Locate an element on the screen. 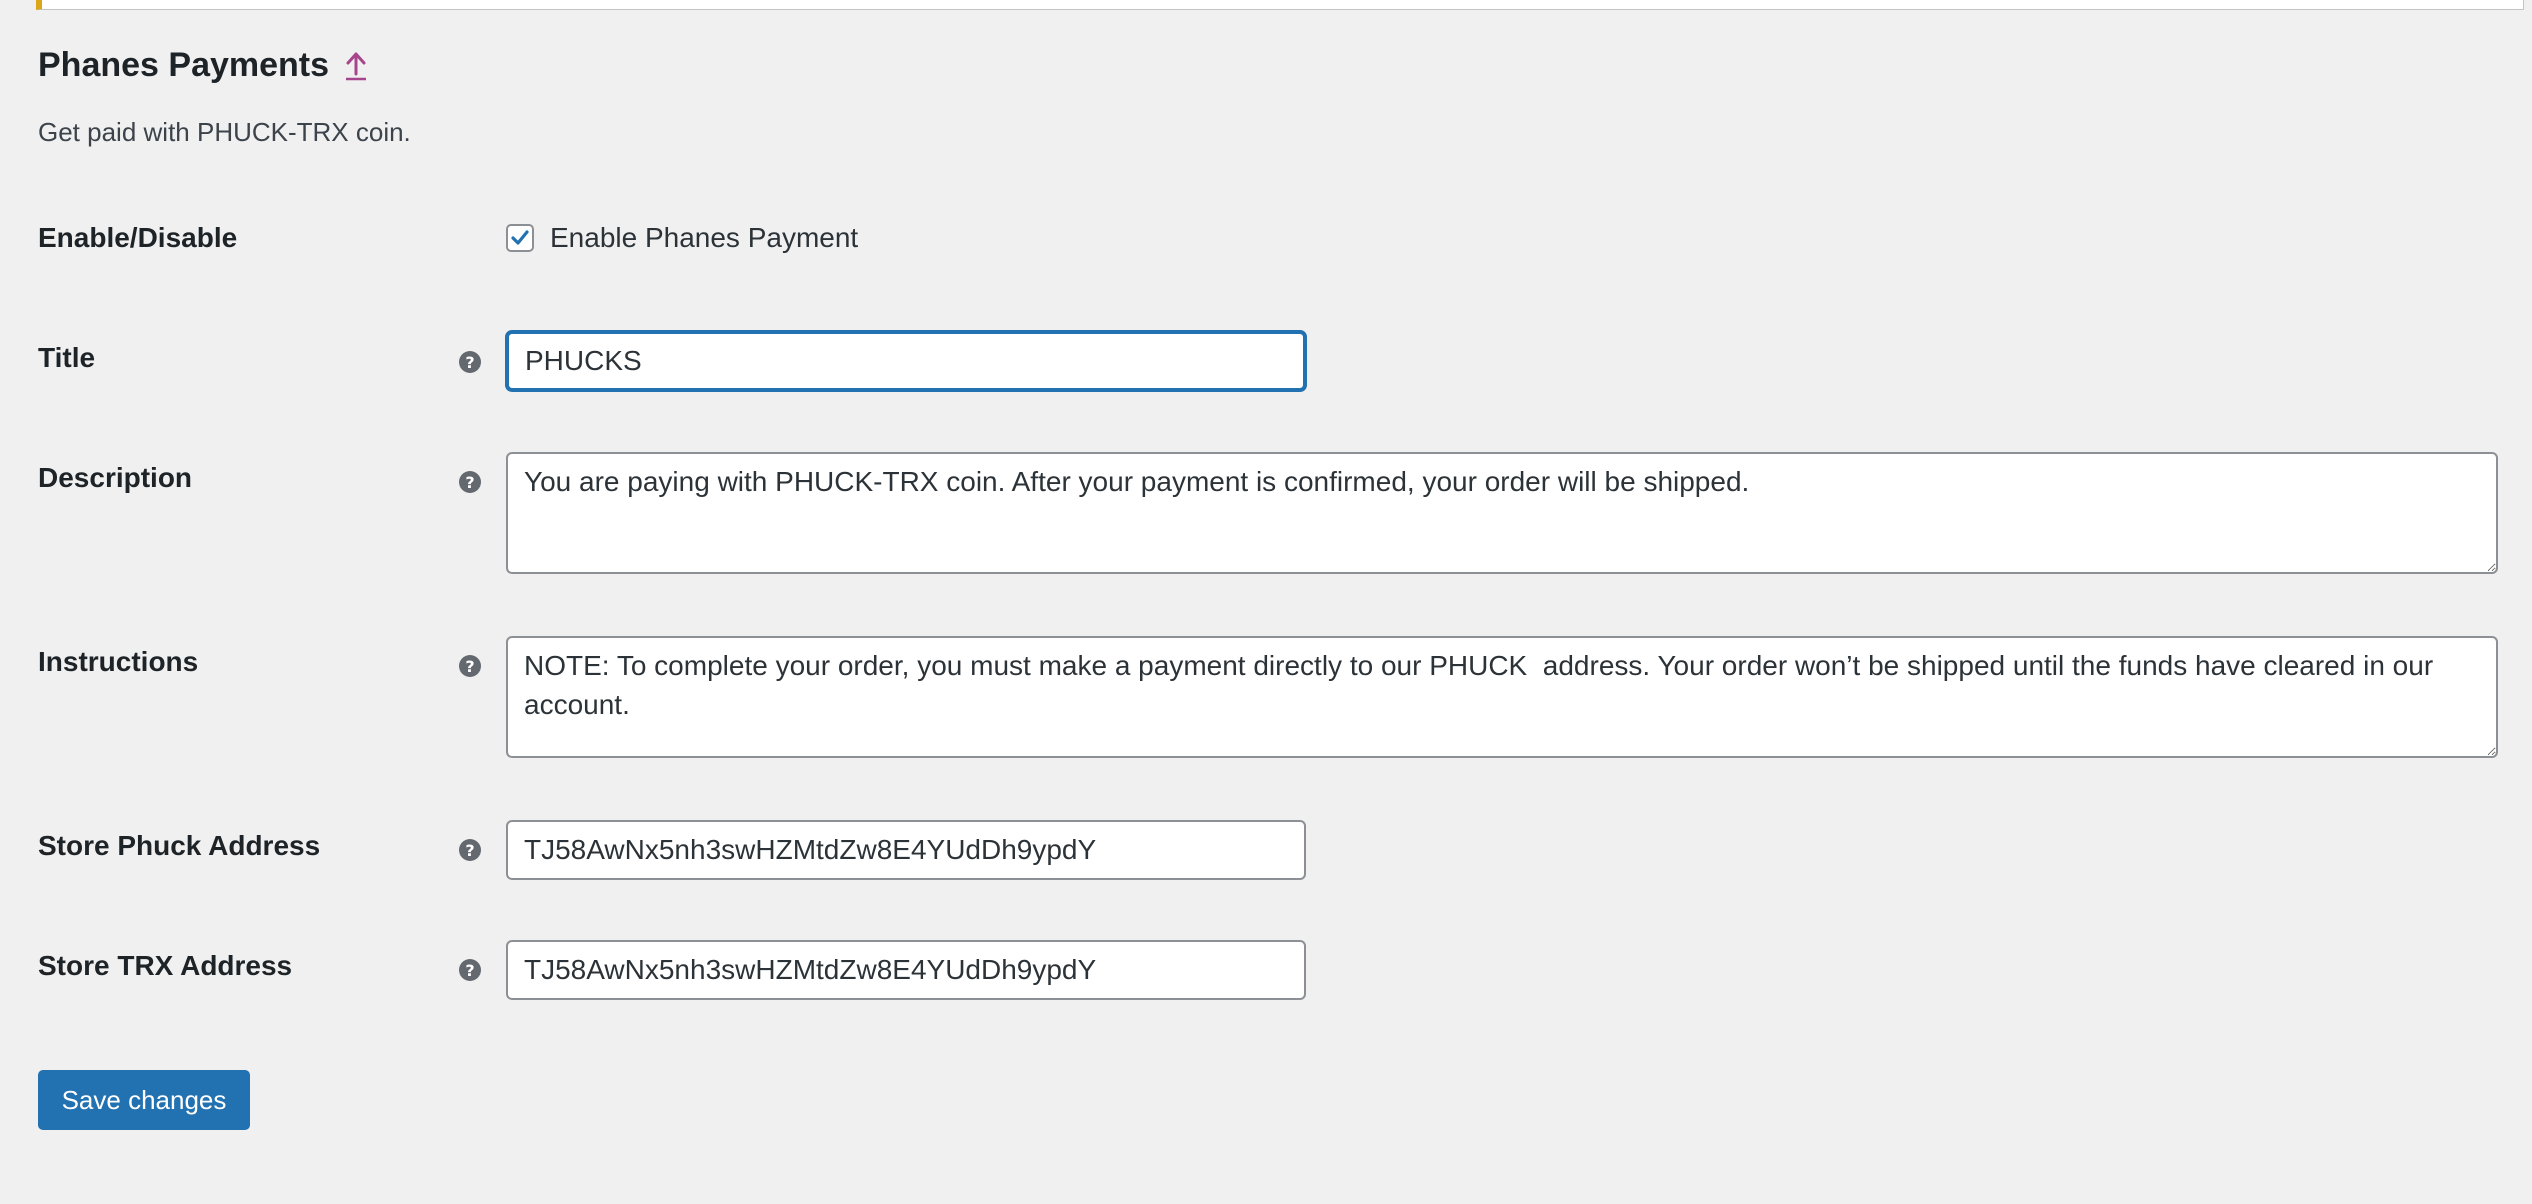 This screenshot has height=1204, width=2532. checkmark-icon is located at coordinates (520, 237).